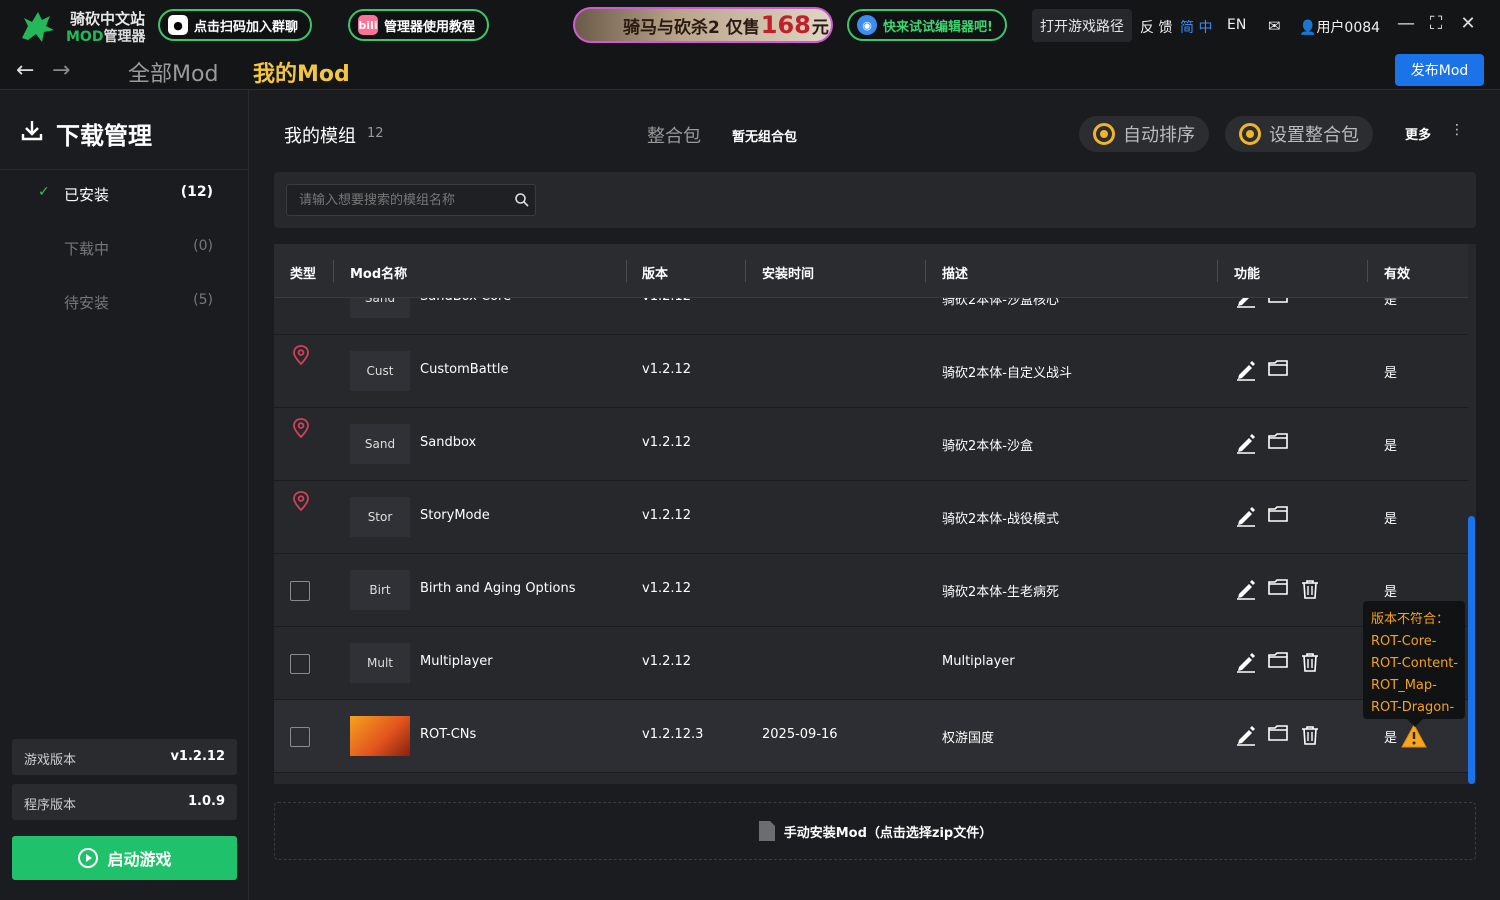 The width and height of the screenshot is (1500, 900). I want to click on manual-install-button: 手动安装Mod（点击选择zip文件）, so click(875, 831).